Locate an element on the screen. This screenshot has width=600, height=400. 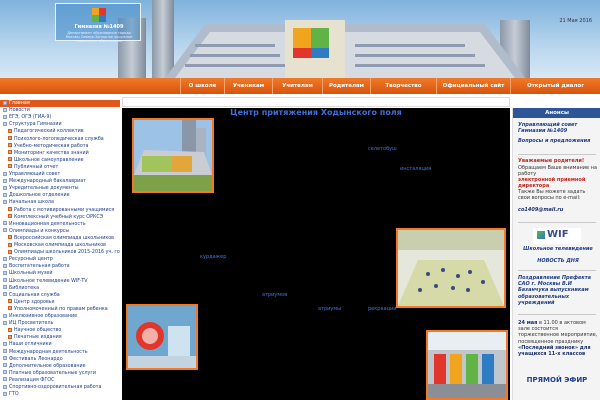
school-building-image is located at coordinates (345, 49).